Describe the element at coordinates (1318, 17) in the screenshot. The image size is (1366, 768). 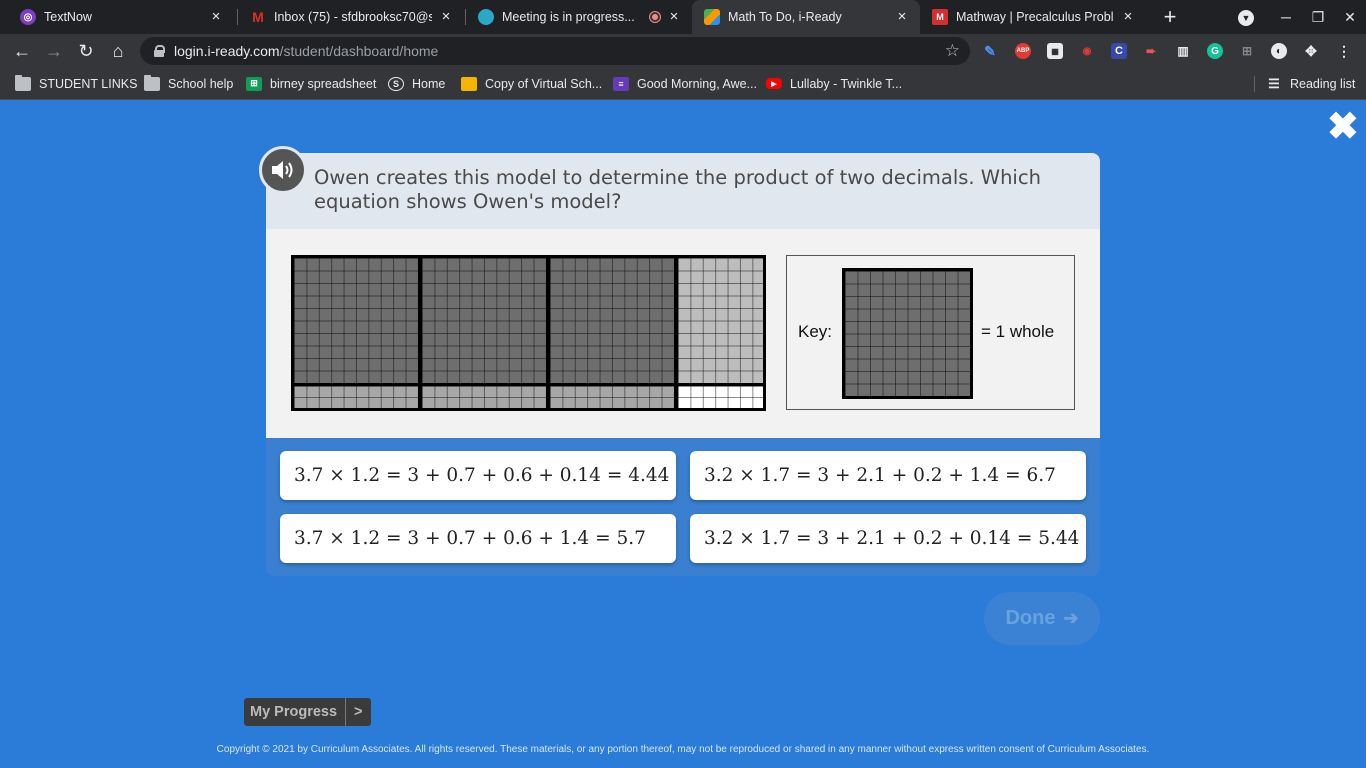
I see `restore-icon: ❐` at that location.